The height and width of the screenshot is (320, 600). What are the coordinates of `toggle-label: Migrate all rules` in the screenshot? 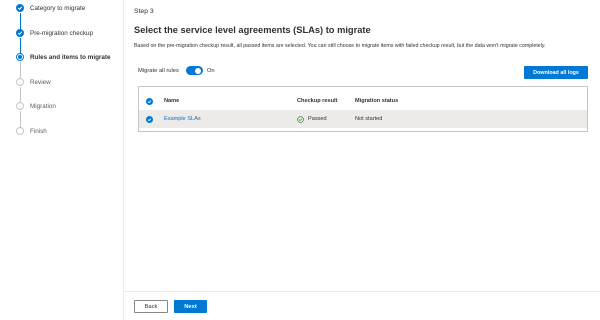 It's located at (158, 70).